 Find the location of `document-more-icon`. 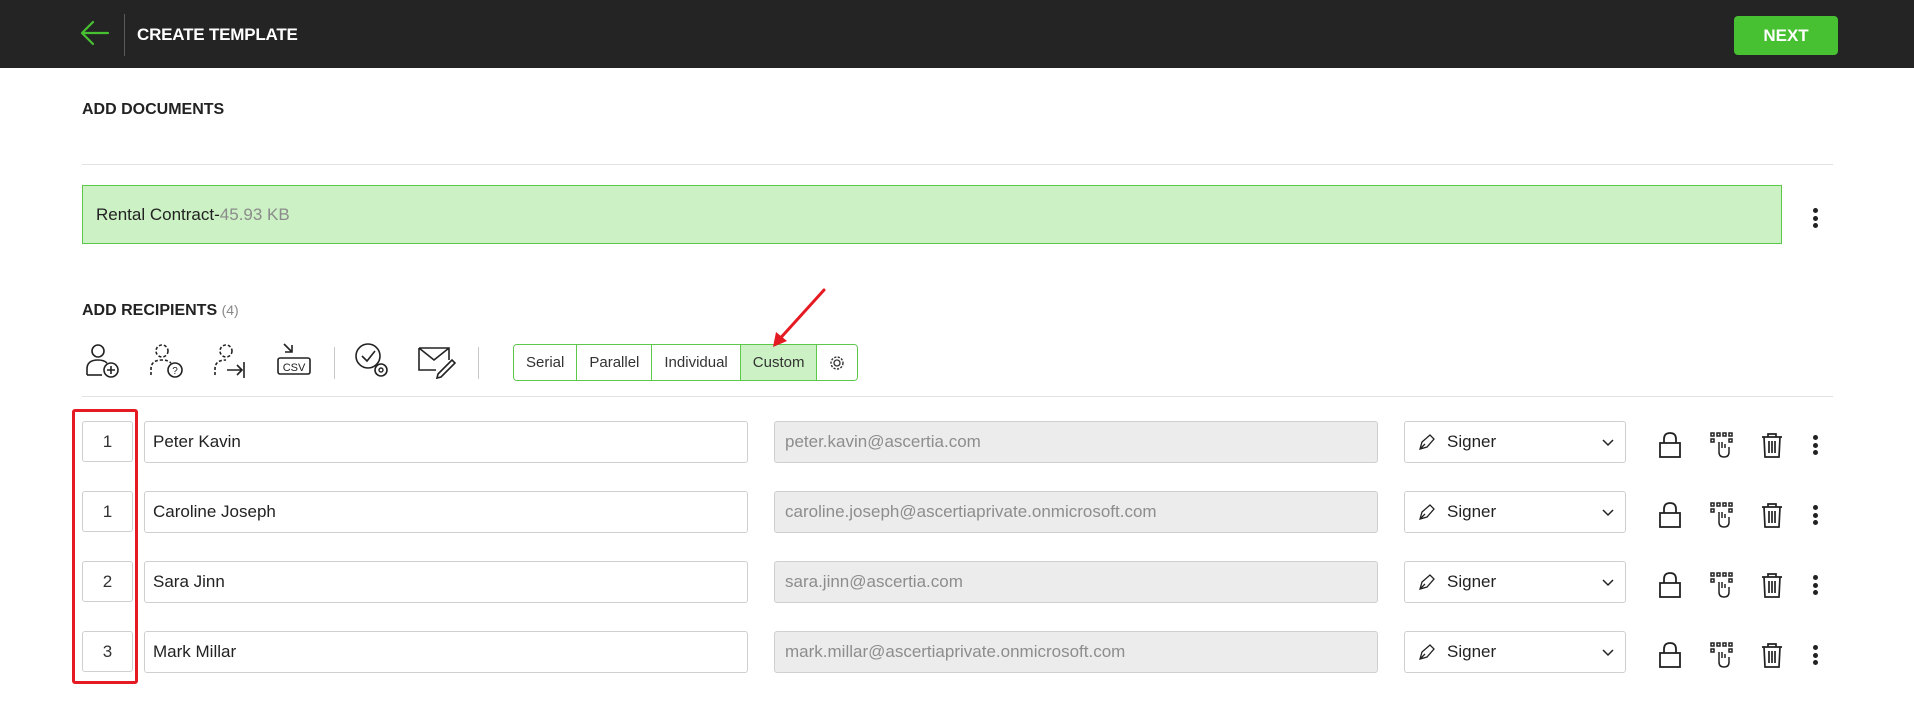

document-more-icon is located at coordinates (1815, 218).